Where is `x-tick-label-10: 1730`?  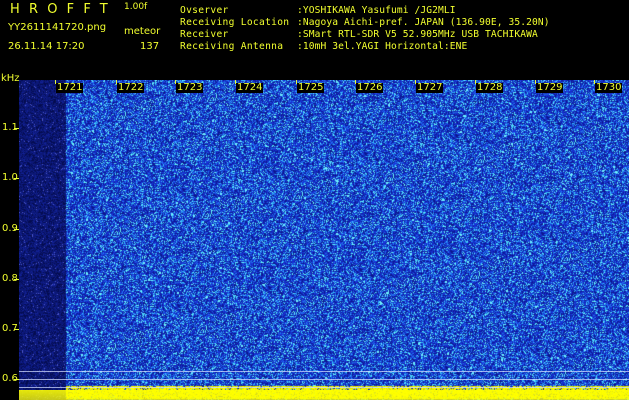
x-tick-label-10: 1730 is located at coordinates (609, 87).